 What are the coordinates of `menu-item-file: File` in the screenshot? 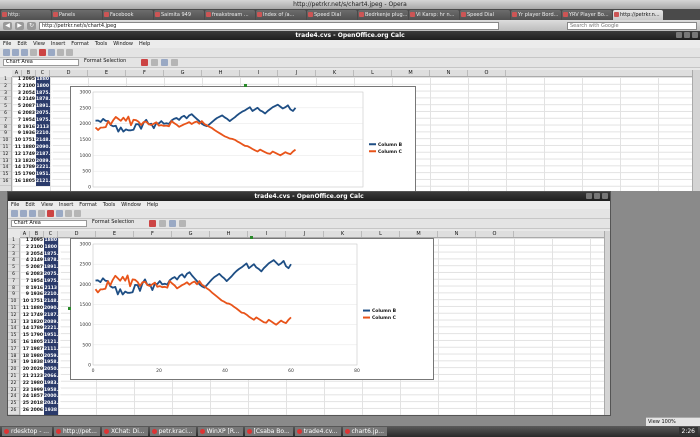 It's located at (7, 44).